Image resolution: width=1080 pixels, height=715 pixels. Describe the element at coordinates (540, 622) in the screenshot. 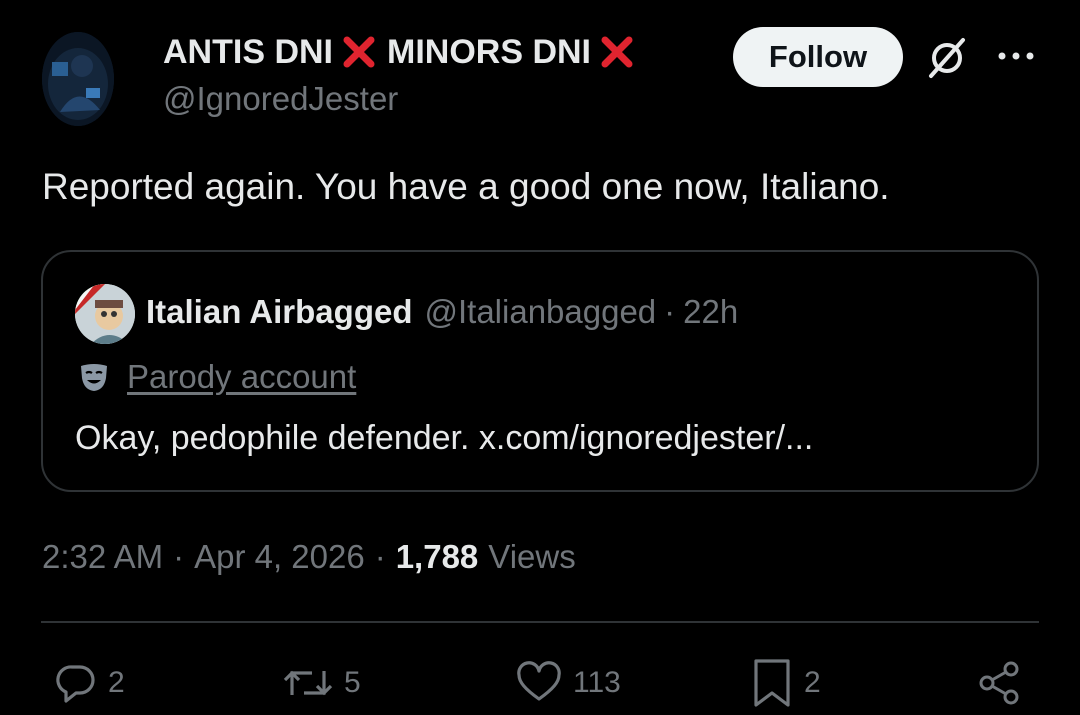

I see `divider` at that location.